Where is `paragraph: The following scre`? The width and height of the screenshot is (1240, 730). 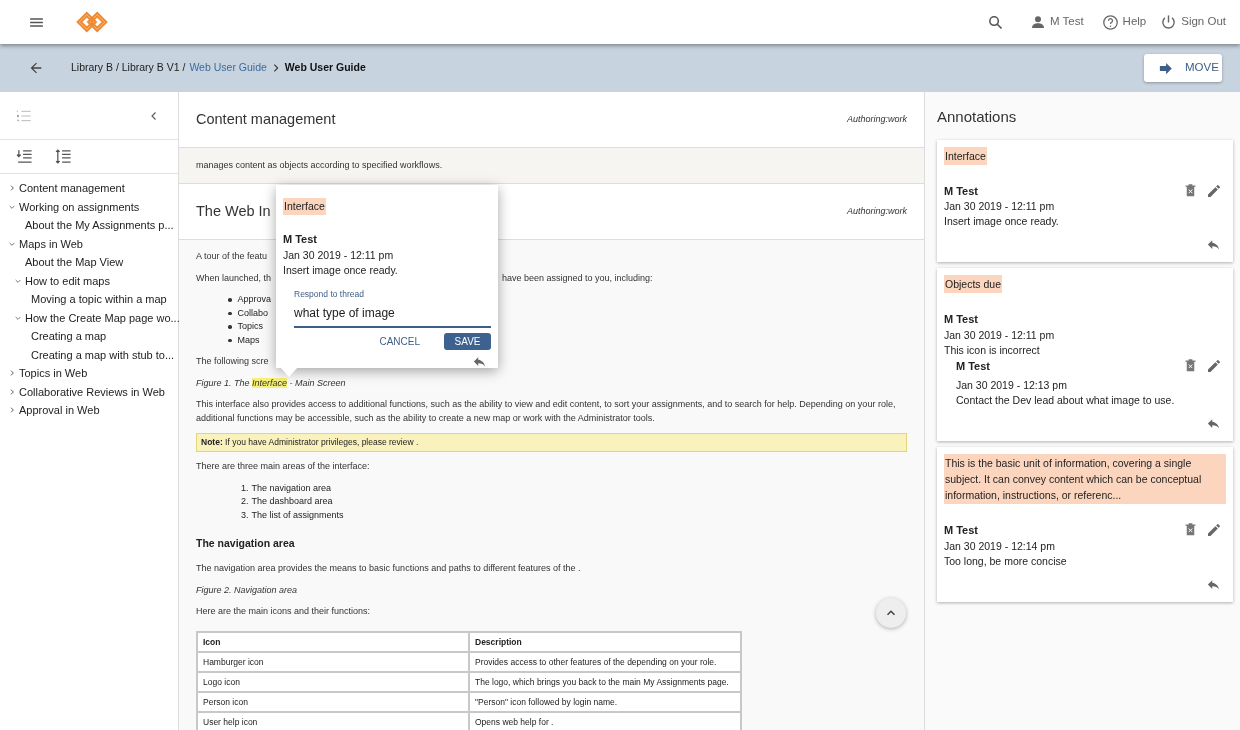 paragraph: The following scre is located at coordinates (232, 362).